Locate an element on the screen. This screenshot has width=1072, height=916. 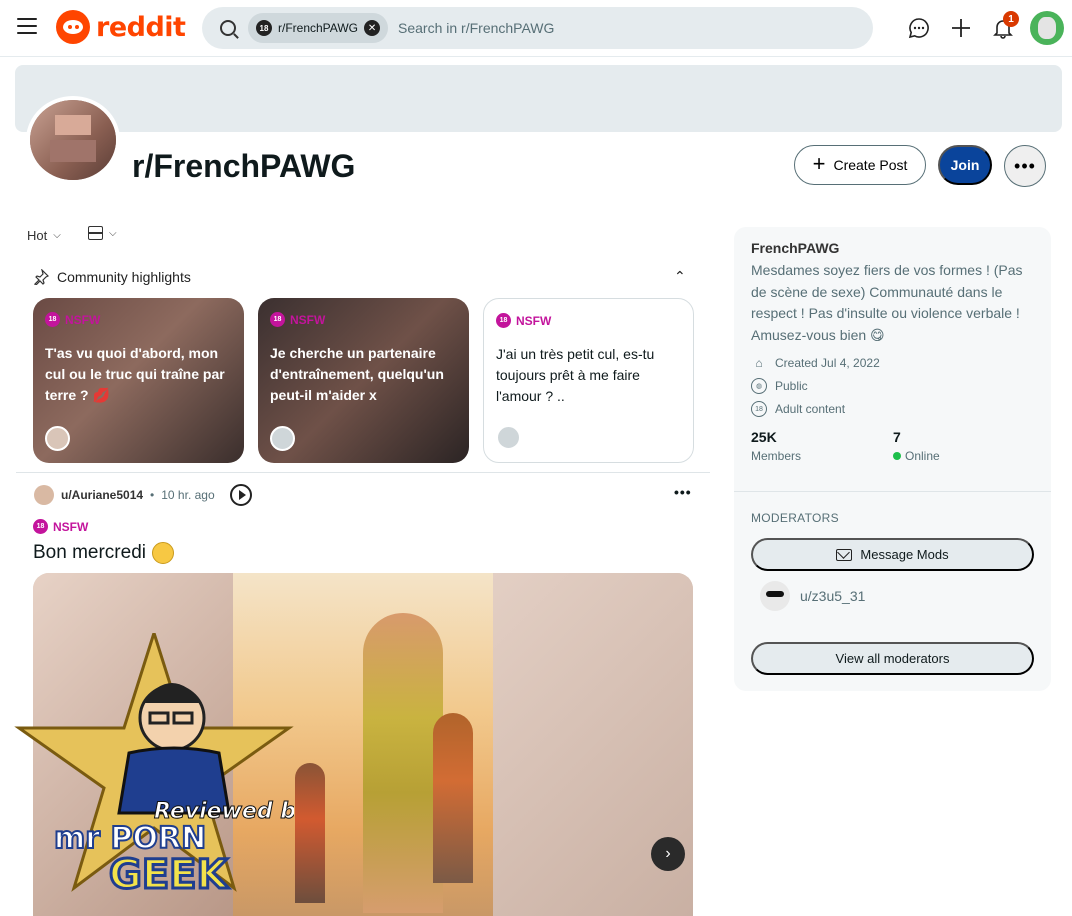
members-count: 25K is located at coordinates (764, 437).